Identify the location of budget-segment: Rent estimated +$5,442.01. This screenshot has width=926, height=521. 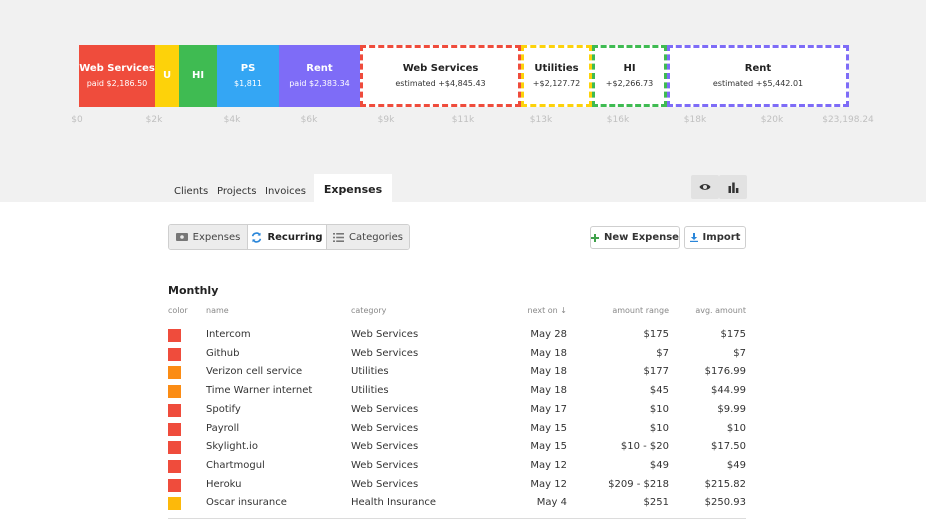
(758, 76).